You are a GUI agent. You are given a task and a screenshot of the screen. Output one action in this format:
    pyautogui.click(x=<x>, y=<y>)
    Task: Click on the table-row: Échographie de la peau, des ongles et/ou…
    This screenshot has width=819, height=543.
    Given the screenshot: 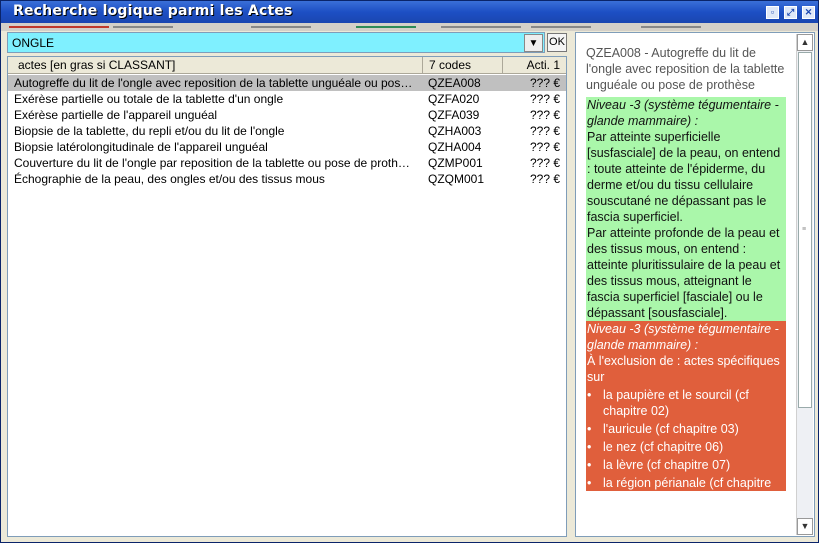 What is the action you would take?
    pyautogui.click(x=287, y=179)
    